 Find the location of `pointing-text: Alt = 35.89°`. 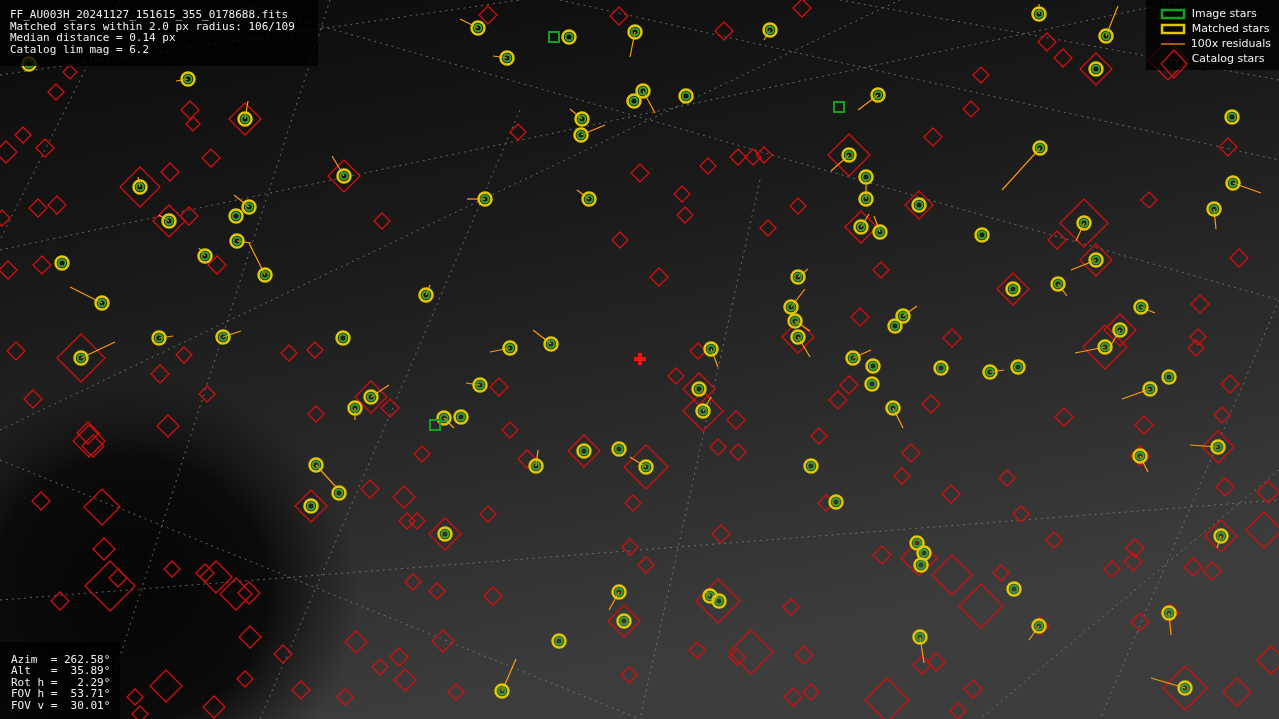

pointing-text: Alt = 35.89° is located at coordinates (61, 671).